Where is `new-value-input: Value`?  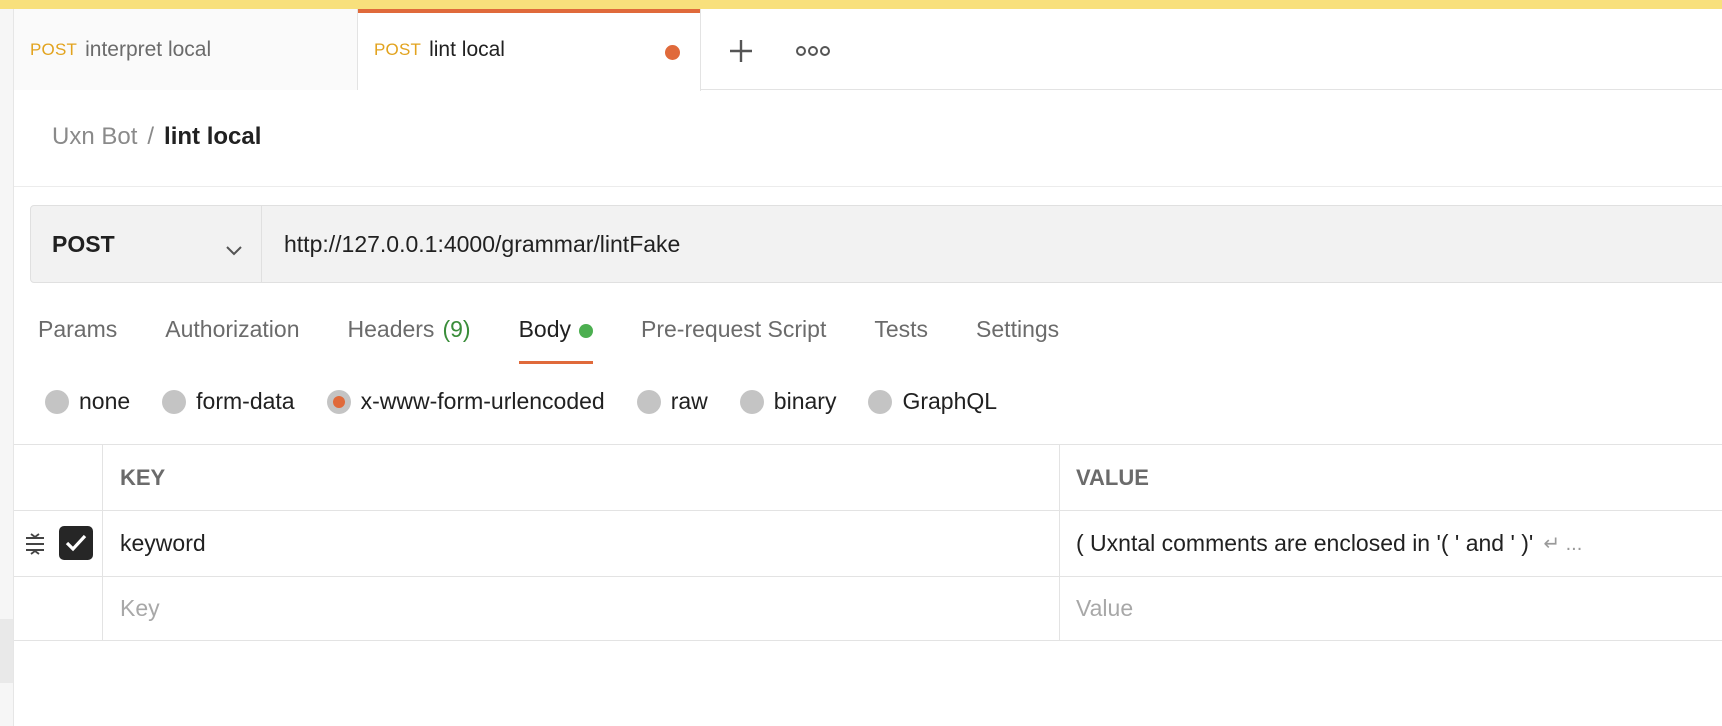 new-value-input: Value is located at coordinates (1391, 608).